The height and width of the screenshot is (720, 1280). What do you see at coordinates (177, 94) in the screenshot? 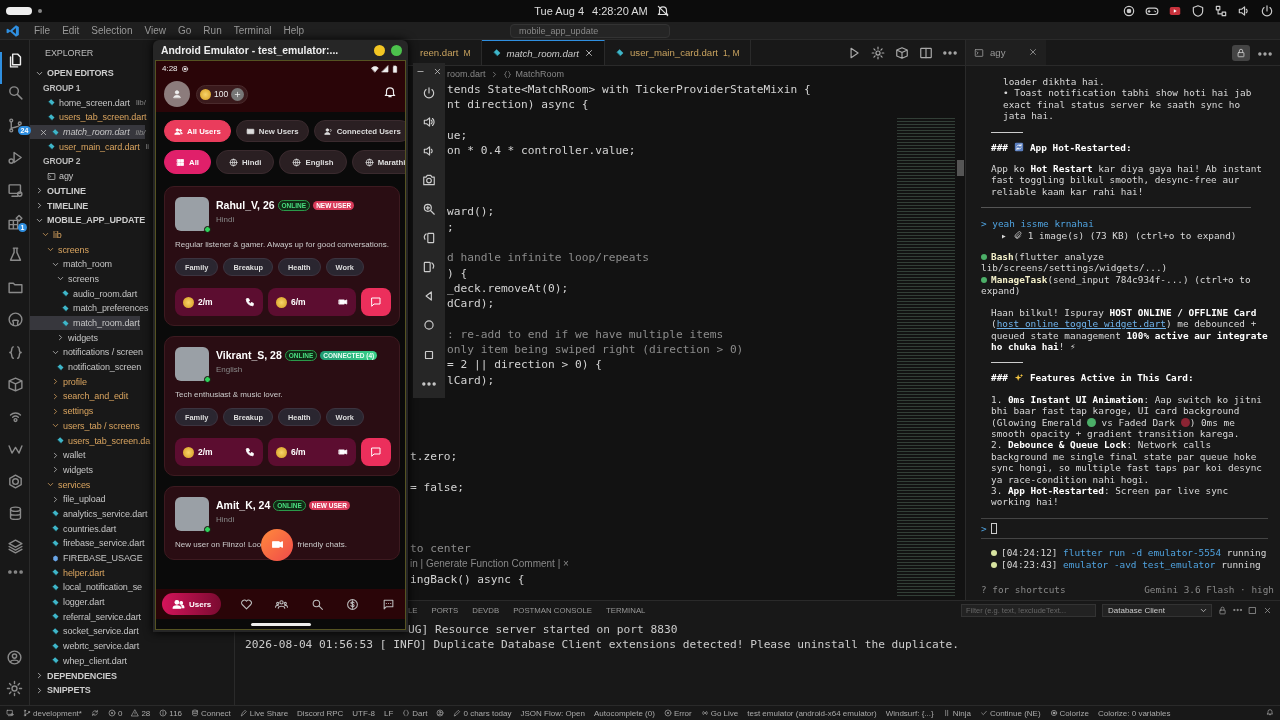
I see `avatar` at bounding box center [177, 94].